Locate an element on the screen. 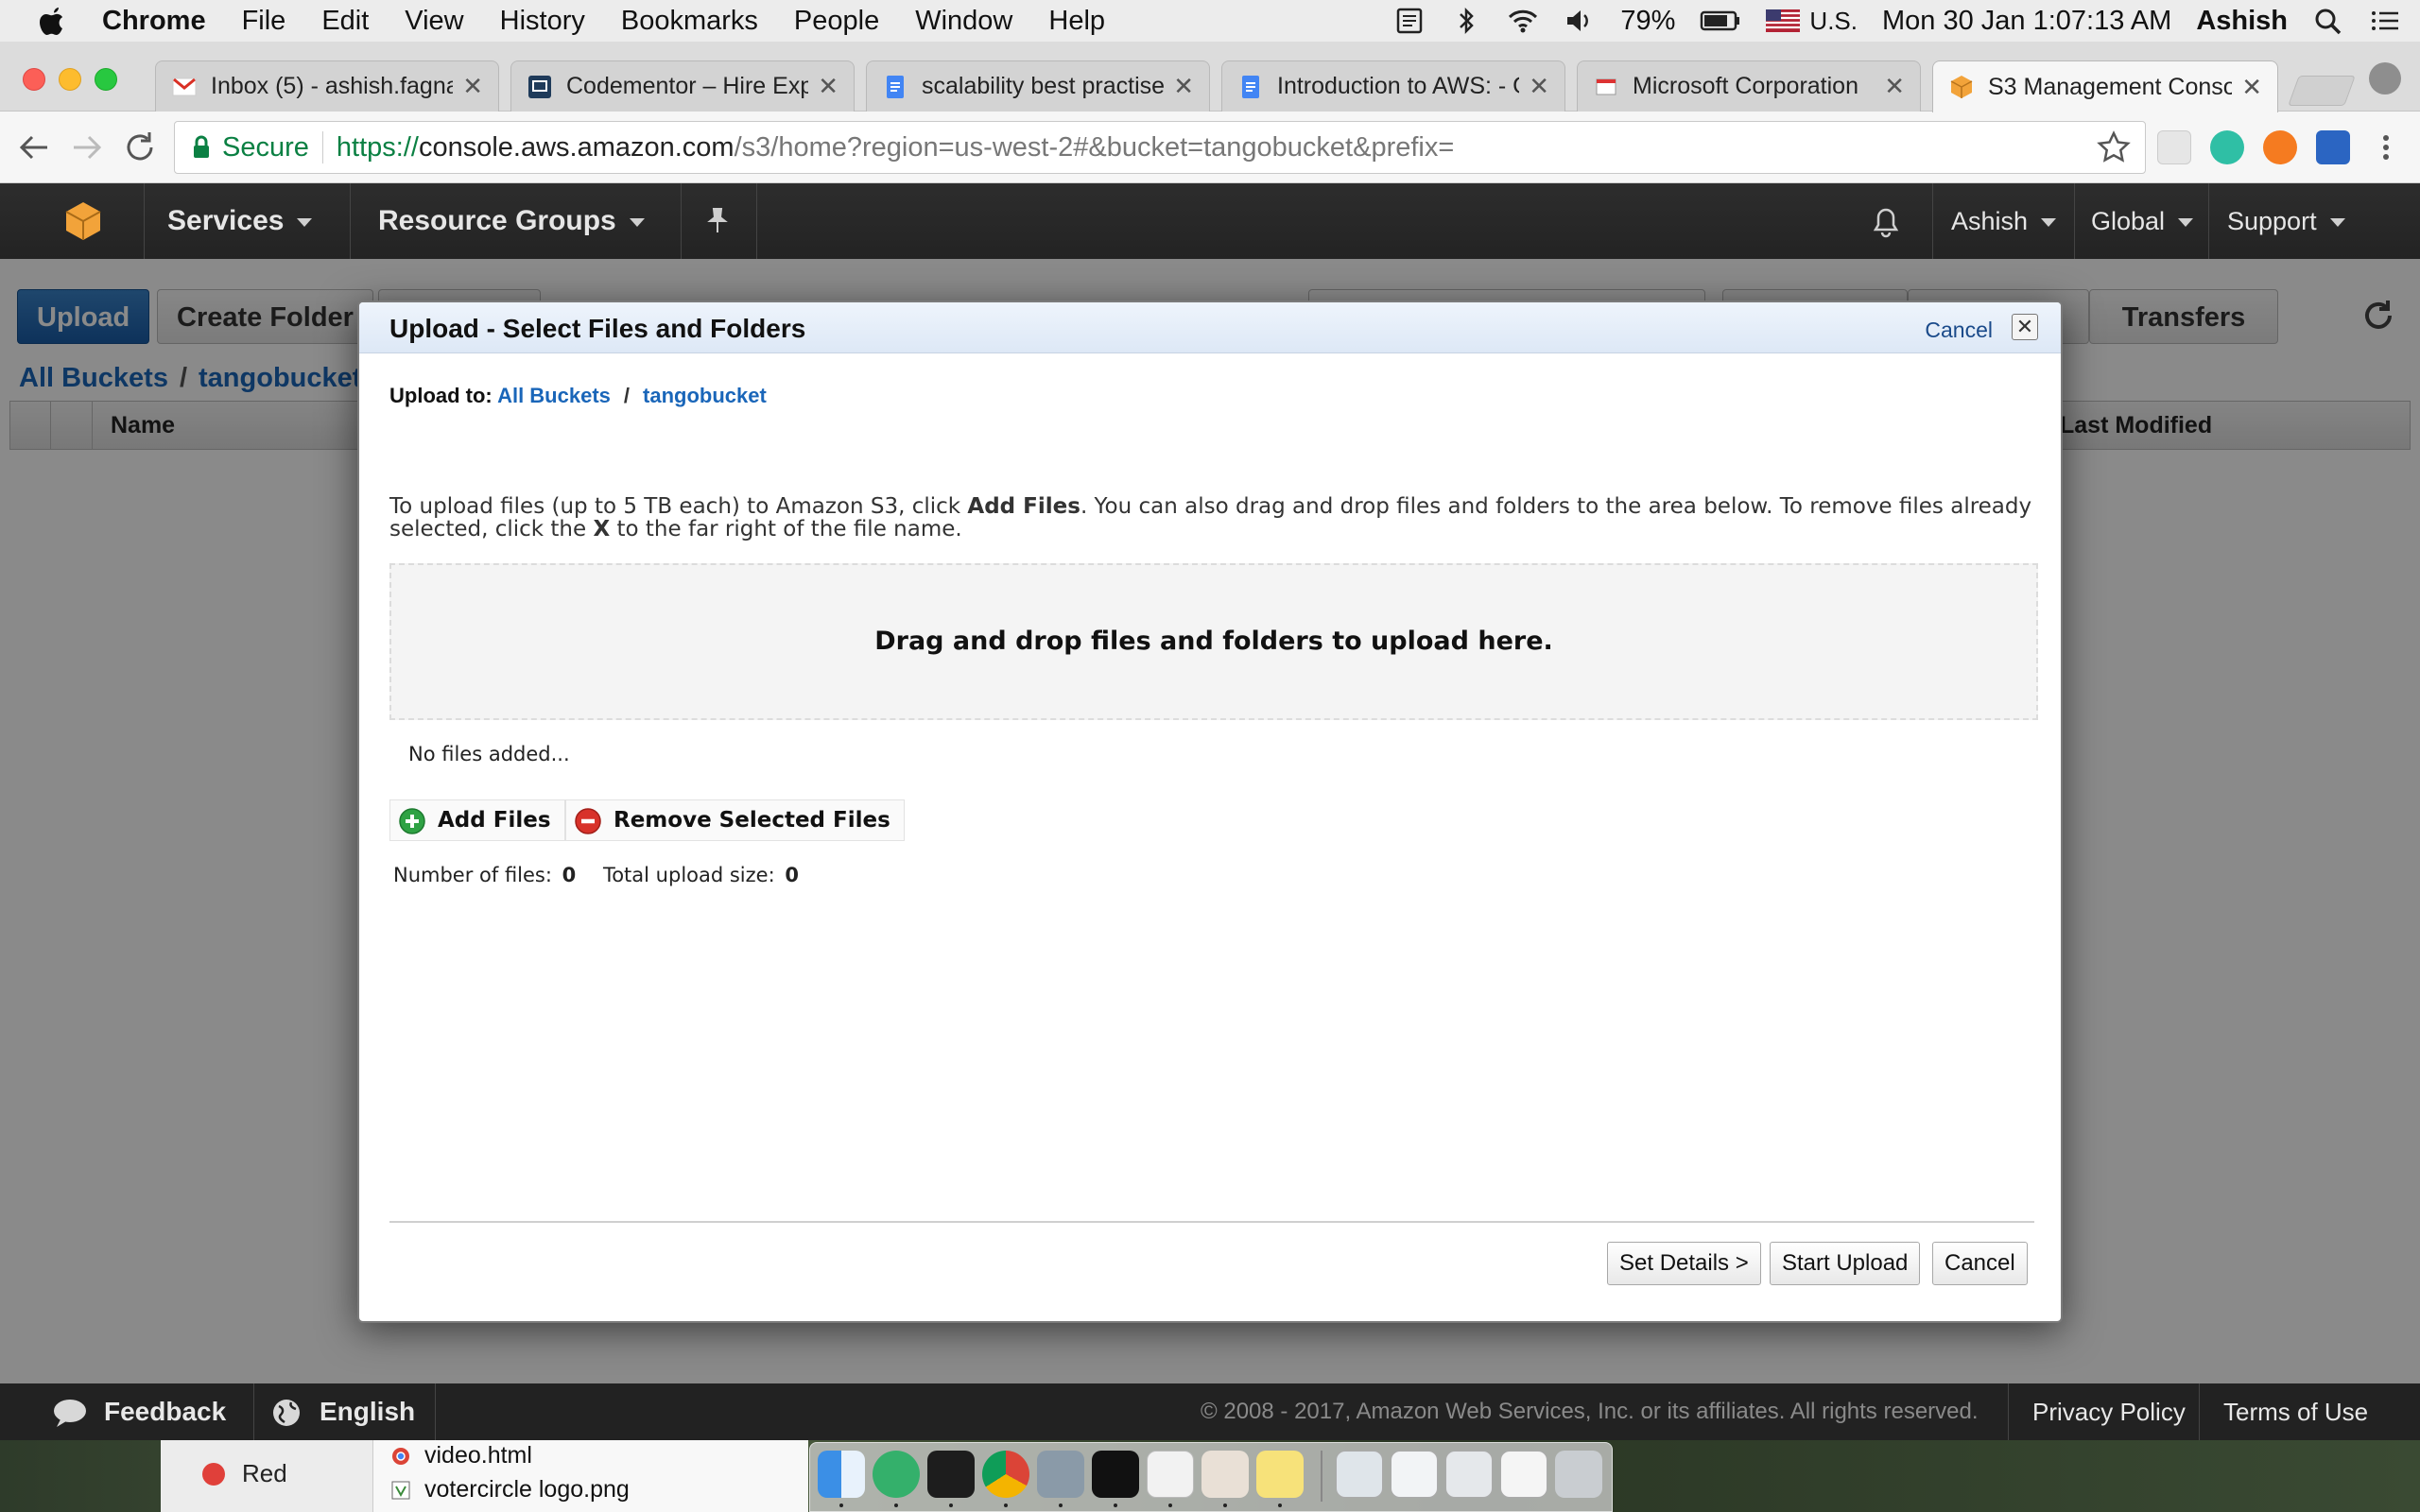 The image size is (2420, 1512). set-details-button: Set Details > is located at coordinates (1684, 1263).